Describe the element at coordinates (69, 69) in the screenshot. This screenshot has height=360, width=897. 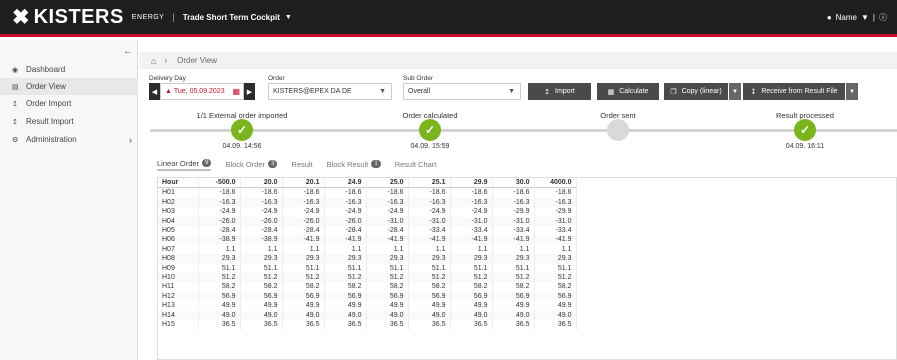
I see `sidebar-item-dashboard: ◉ Dashboard` at that location.